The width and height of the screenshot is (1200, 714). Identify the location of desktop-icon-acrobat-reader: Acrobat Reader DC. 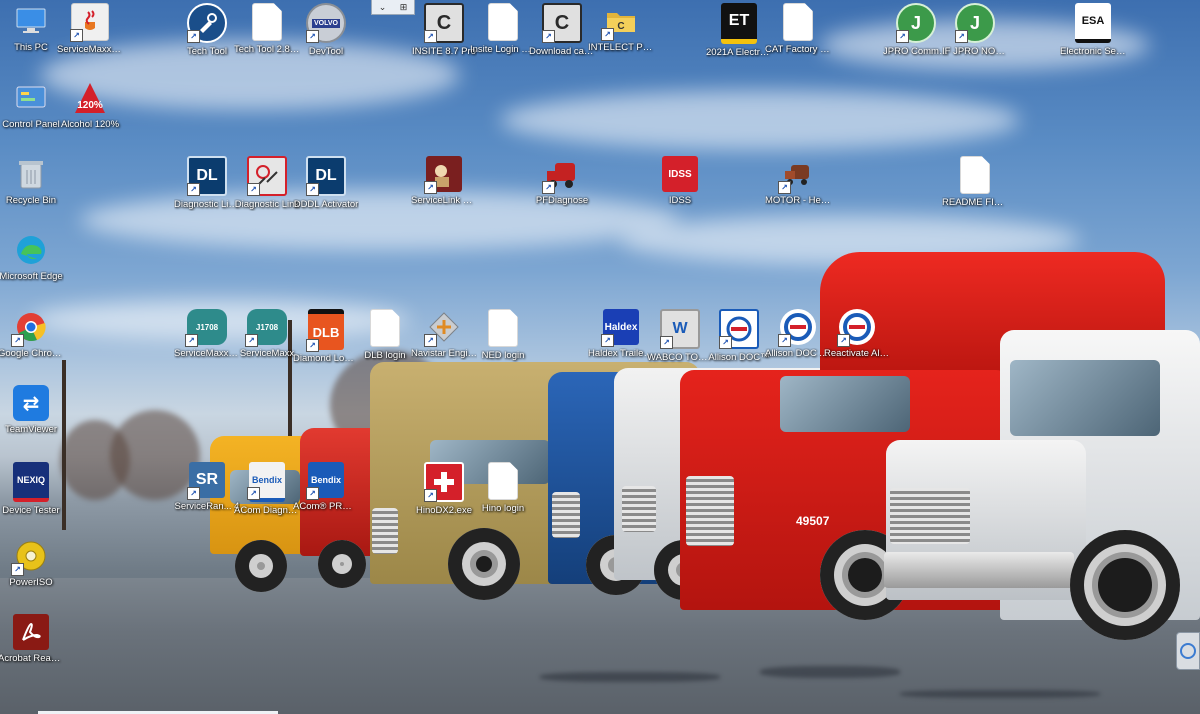
(32, 639).